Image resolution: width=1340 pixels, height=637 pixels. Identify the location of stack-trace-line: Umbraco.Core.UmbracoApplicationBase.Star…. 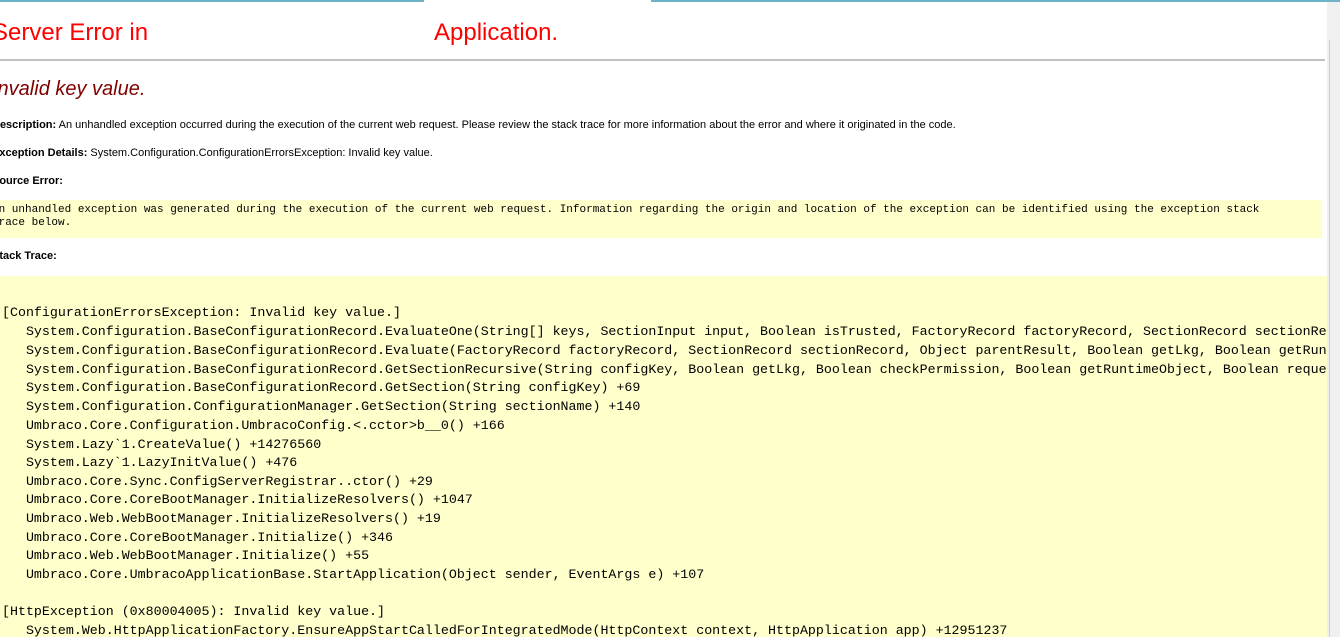
(353, 574).